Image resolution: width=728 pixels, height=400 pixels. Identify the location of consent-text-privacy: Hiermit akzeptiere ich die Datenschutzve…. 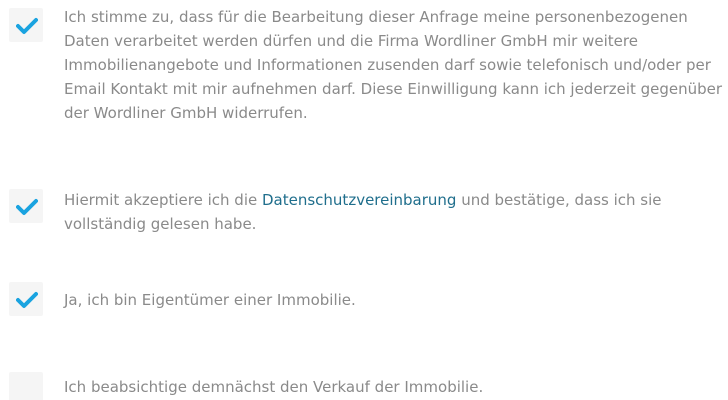
(395, 212).